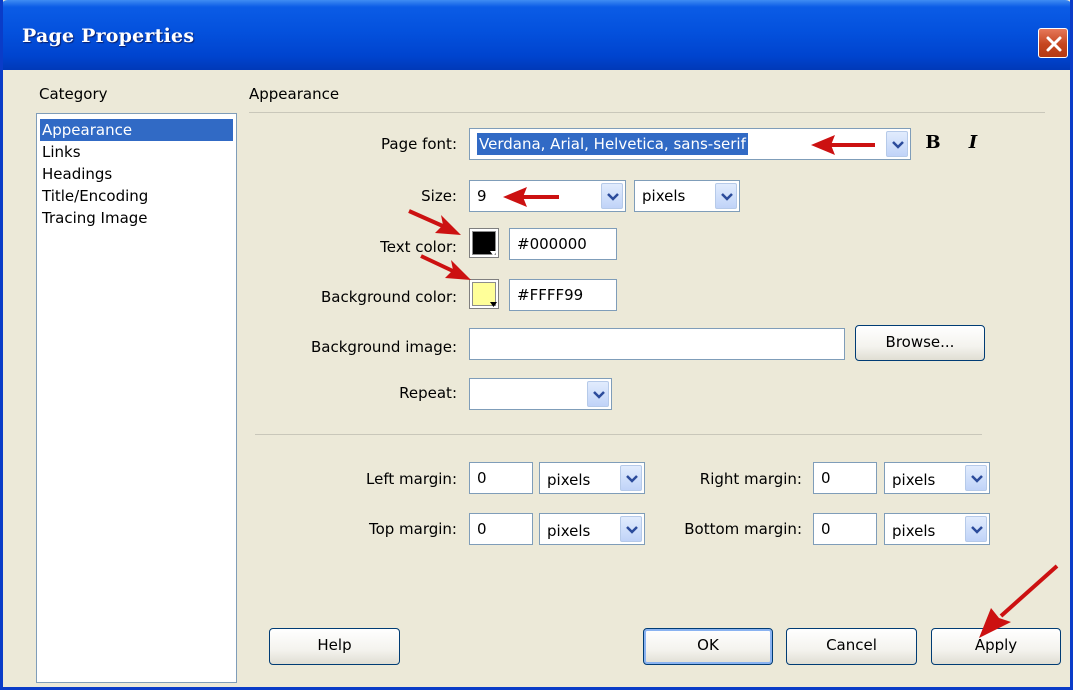 Image resolution: width=1073 pixels, height=690 pixels. Describe the element at coordinates (569, 531) in the screenshot. I see `top-margin-unit: pixels` at that location.